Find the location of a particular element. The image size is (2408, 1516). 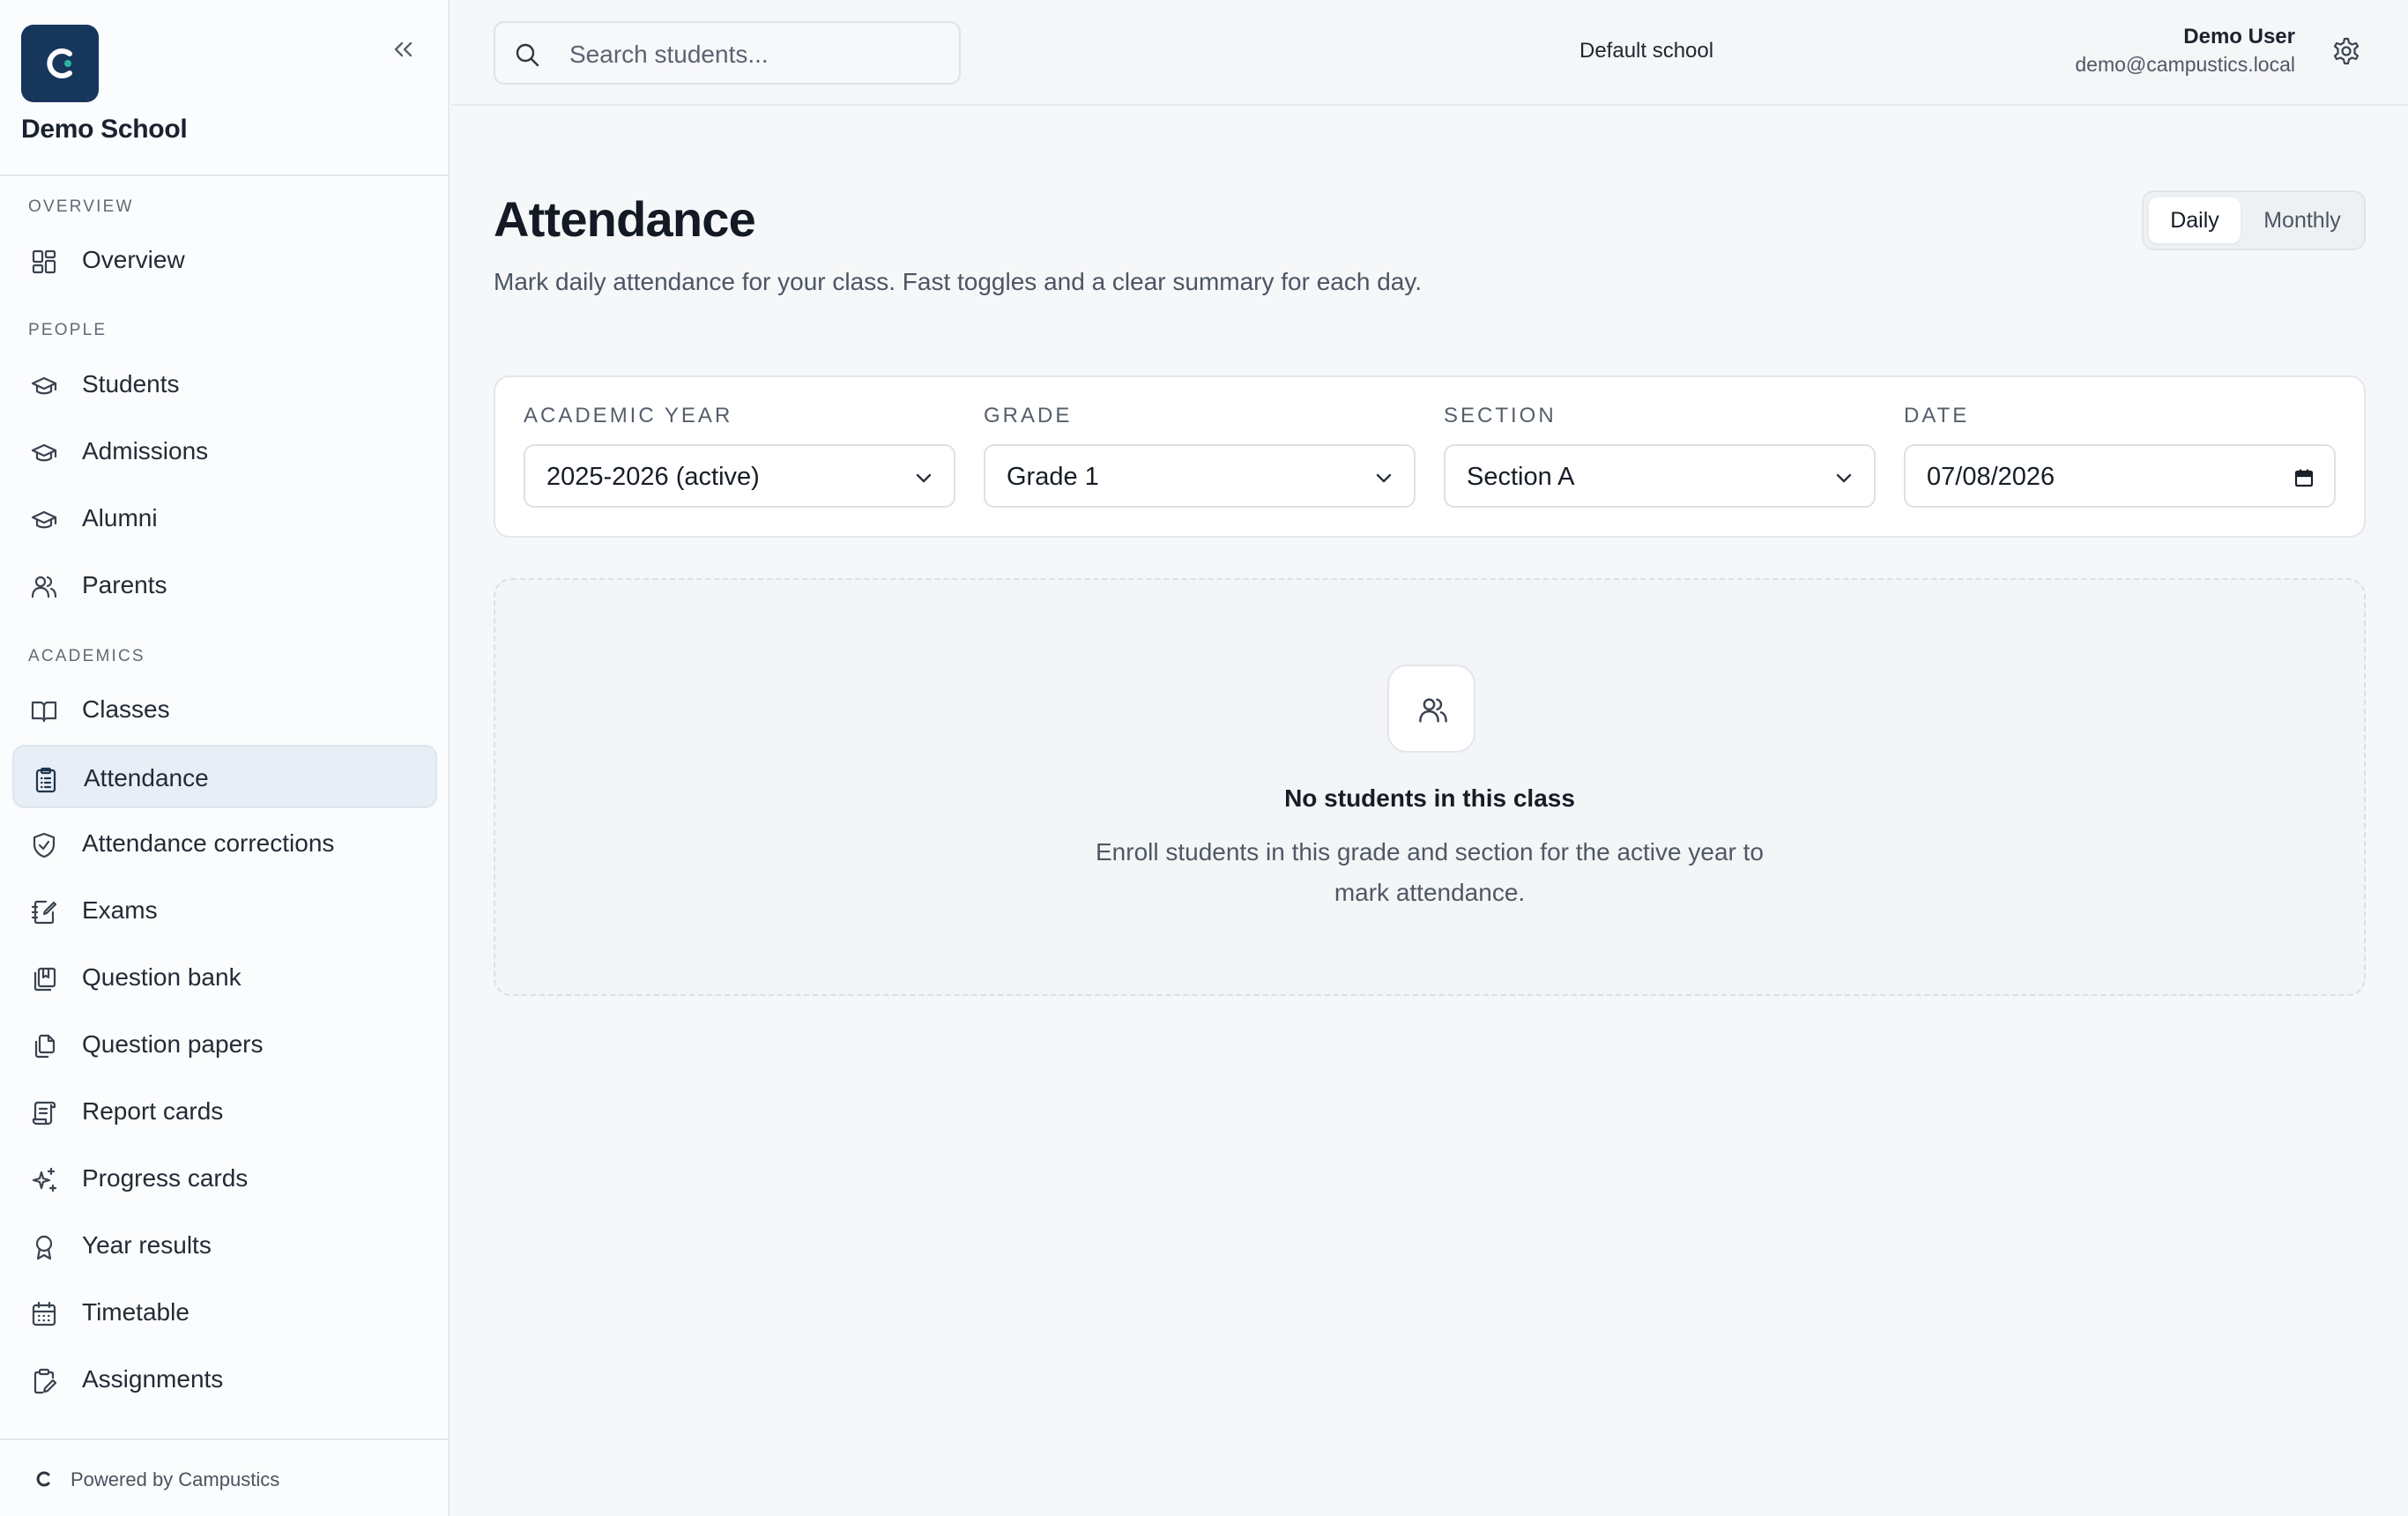

sidebar-item-year-results: Year results is located at coordinates (224, 1245).